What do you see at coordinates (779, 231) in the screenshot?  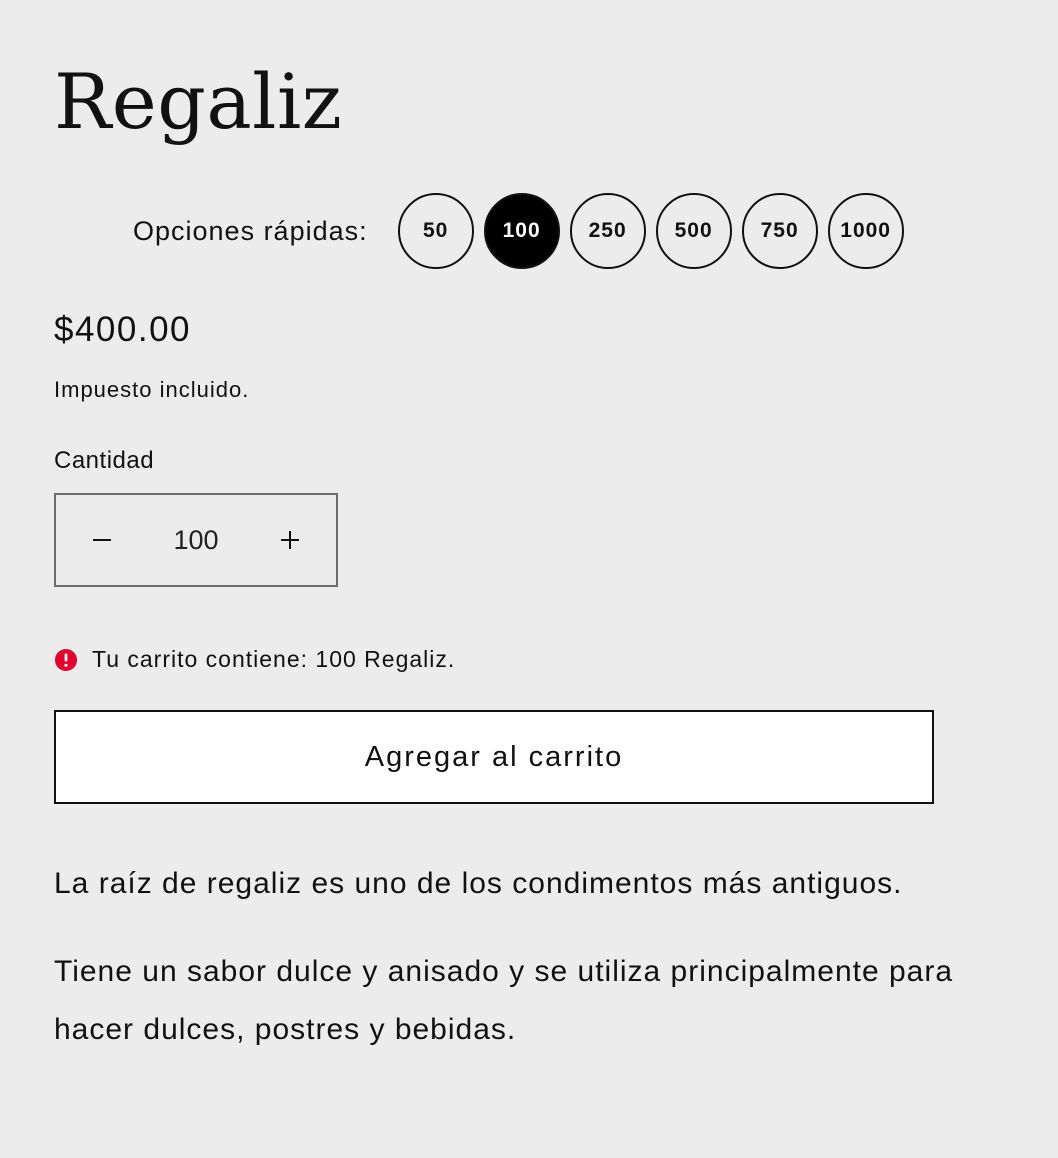 I see `quick-option-750: 750` at bounding box center [779, 231].